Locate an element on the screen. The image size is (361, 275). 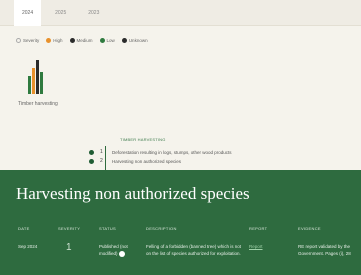
chart-label: Timber harvesting is located at coordinates (38, 104).